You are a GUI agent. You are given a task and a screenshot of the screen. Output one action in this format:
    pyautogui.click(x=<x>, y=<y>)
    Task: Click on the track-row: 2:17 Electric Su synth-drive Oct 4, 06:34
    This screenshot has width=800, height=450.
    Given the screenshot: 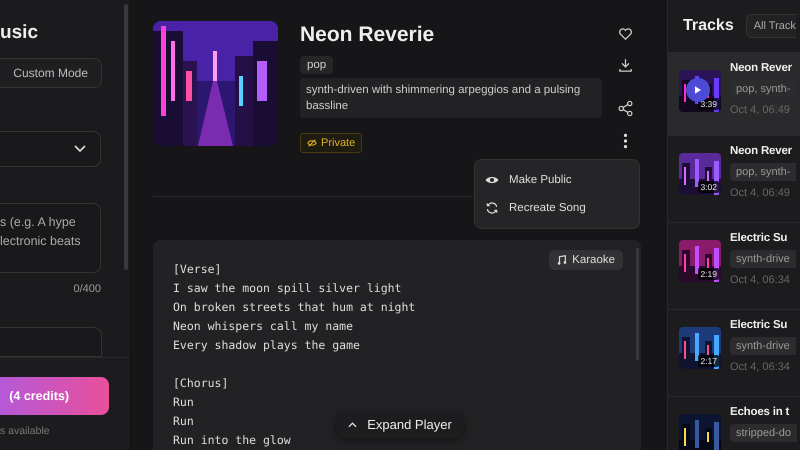 What is the action you would take?
    pyautogui.click(x=734, y=353)
    